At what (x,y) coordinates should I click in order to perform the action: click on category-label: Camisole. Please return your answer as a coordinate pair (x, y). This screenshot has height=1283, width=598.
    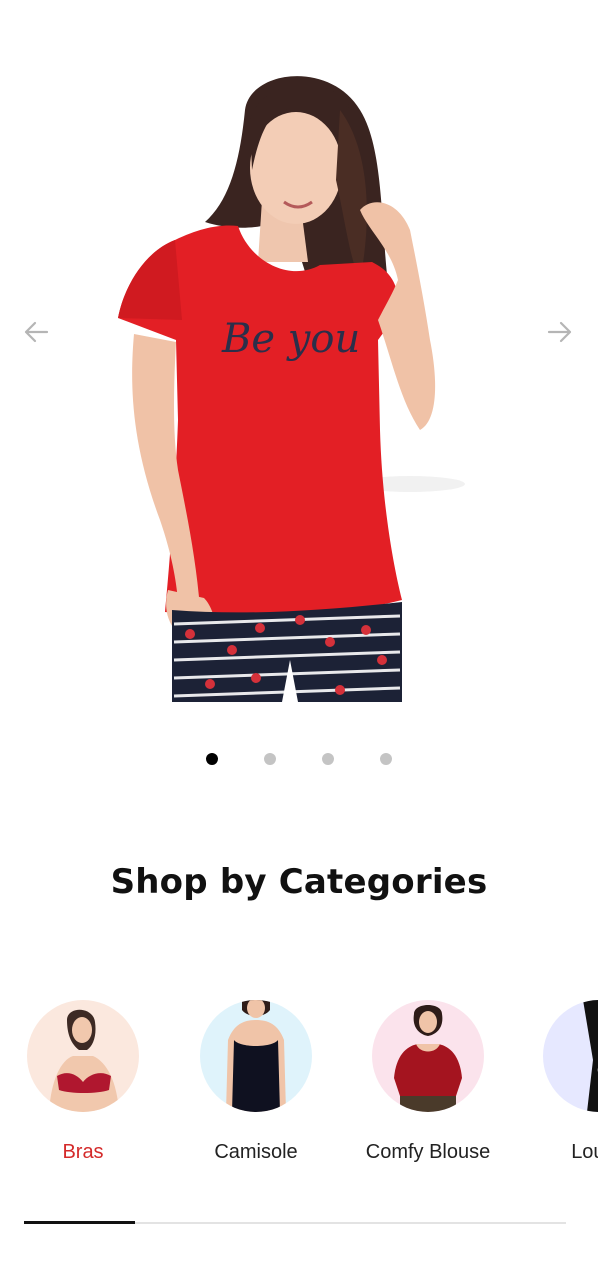
    Looking at the image, I should click on (256, 1152).